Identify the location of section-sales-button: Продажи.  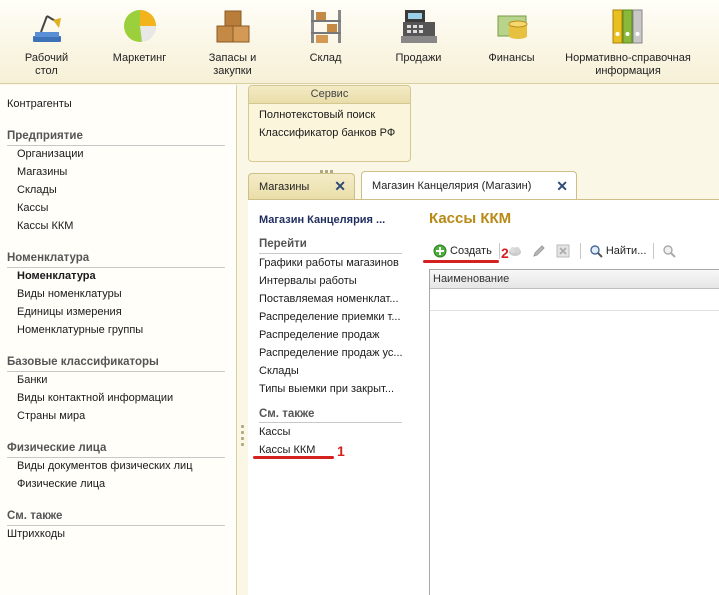
(418, 42).